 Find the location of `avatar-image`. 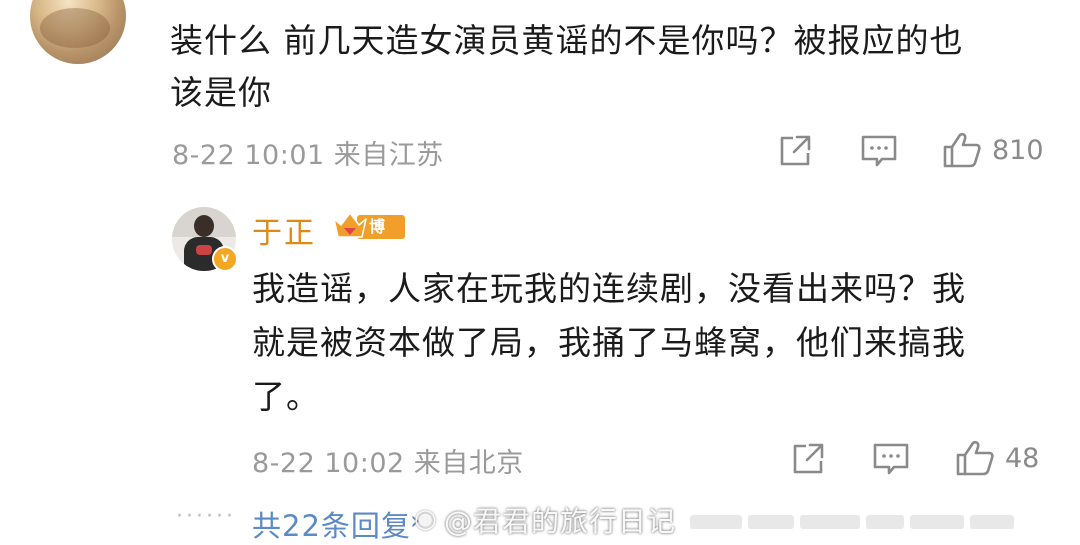

avatar-image is located at coordinates (75, 28).